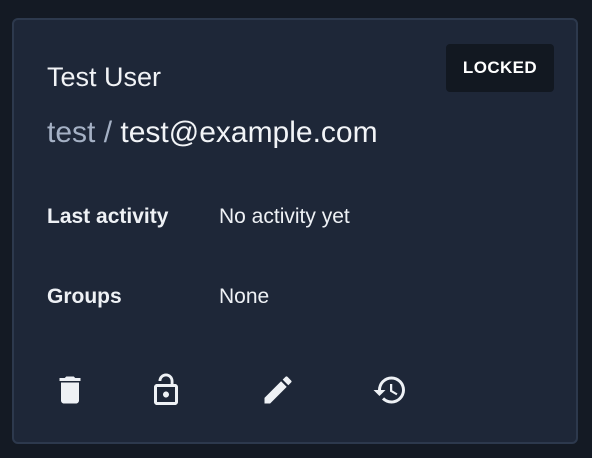 This screenshot has height=458, width=592. I want to click on delete-button, so click(70, 390).